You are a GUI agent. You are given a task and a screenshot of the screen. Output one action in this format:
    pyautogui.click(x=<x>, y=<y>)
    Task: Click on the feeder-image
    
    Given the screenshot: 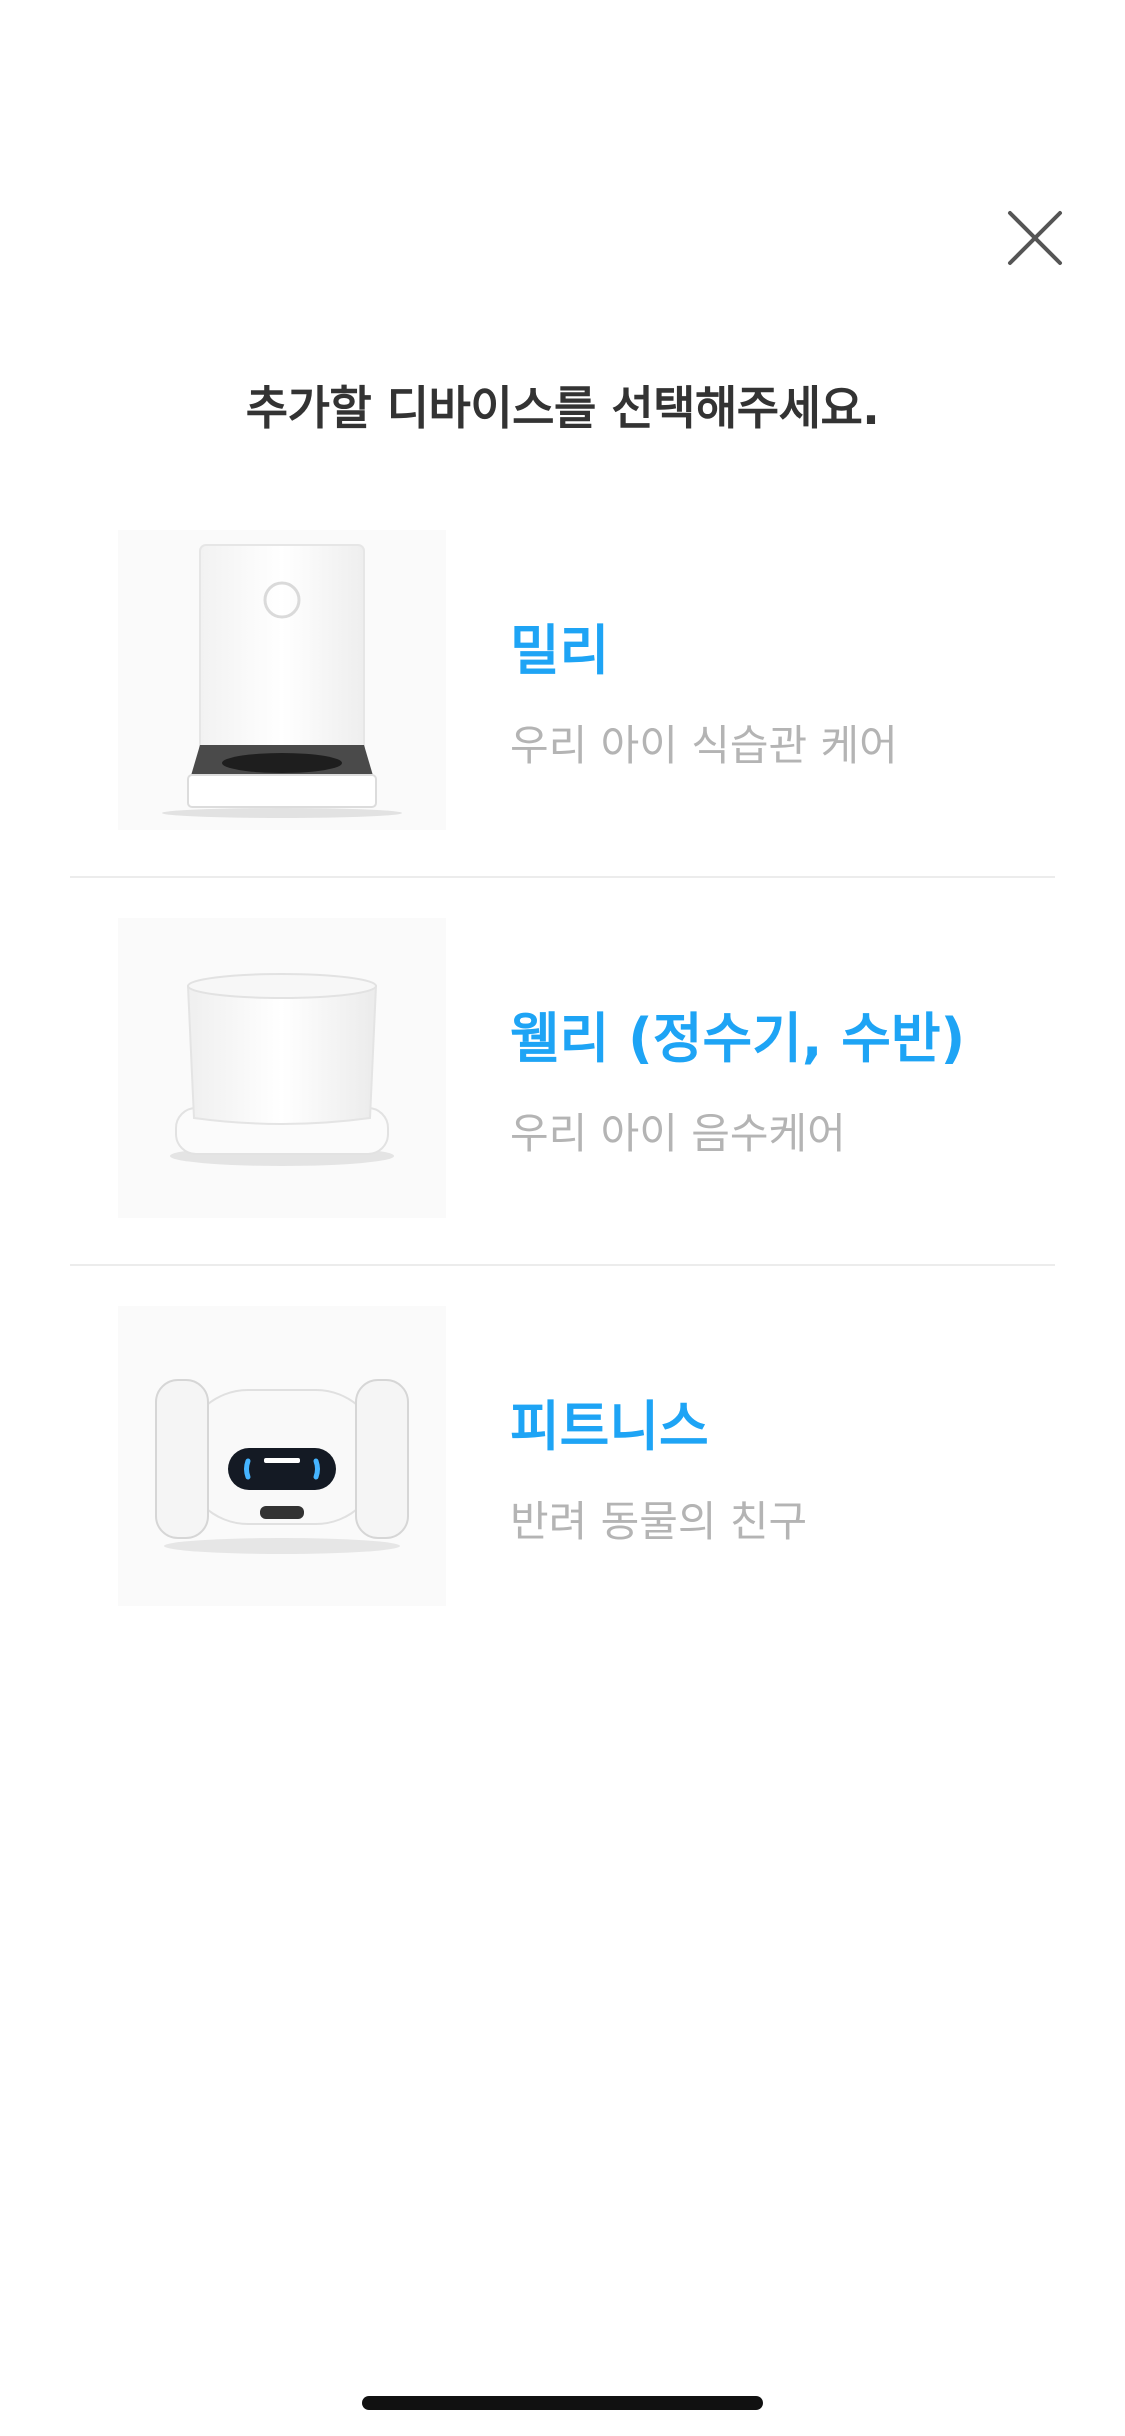 What is the action you would take?
    pyautogui.click(x=282, y=680)
    